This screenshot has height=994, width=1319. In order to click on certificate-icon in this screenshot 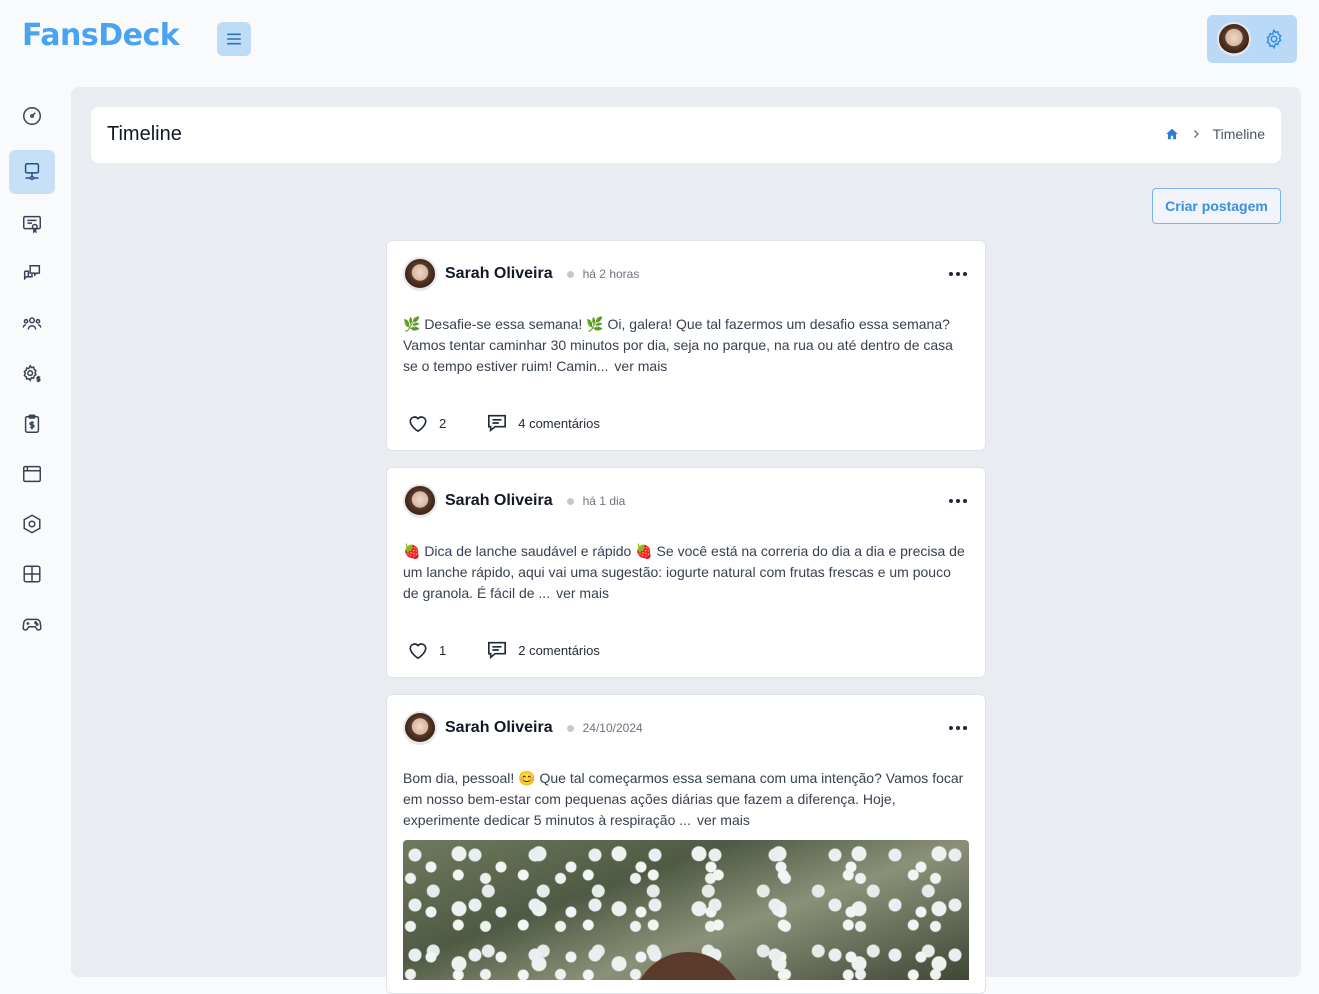, I will do `click(32, 224)`.